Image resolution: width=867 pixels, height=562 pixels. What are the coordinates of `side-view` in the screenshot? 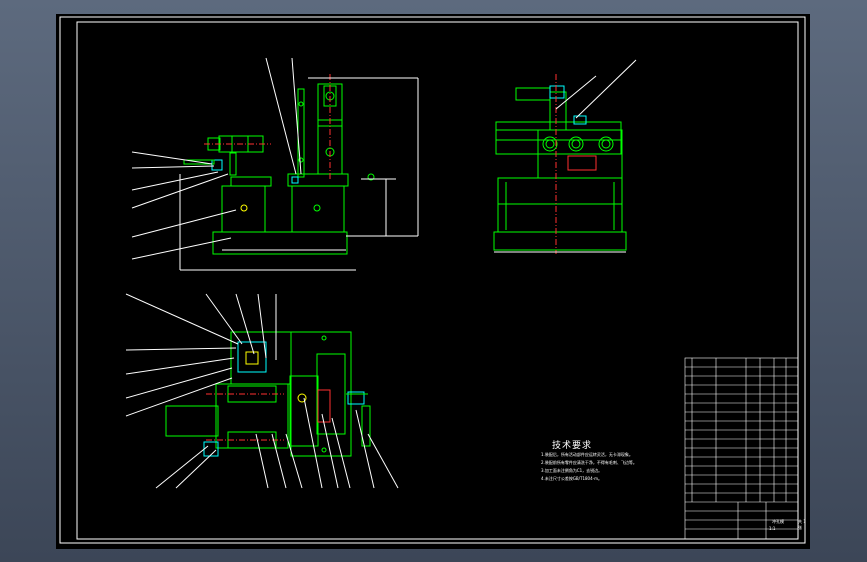 It's located at (565, 156).